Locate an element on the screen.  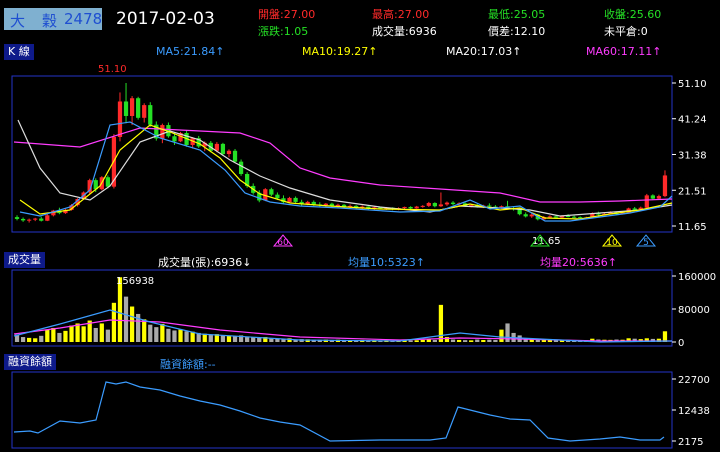
kline-y-axis: 51.10 41.24 31.38 21.51 11.65 is located at coordinates (689, 156).